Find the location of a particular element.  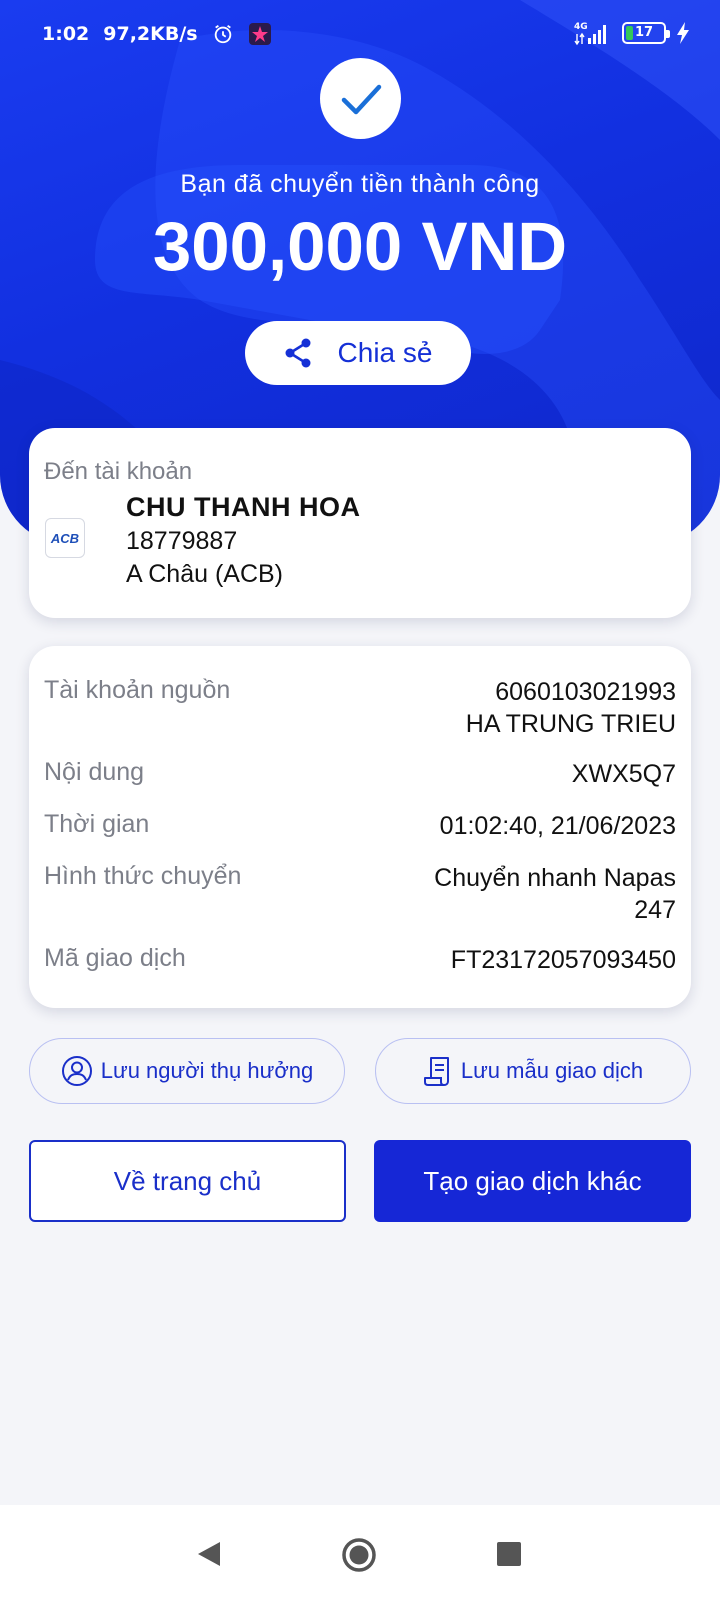

recipient-name: CHU THANH HOA is located at coordinates (243, 507).